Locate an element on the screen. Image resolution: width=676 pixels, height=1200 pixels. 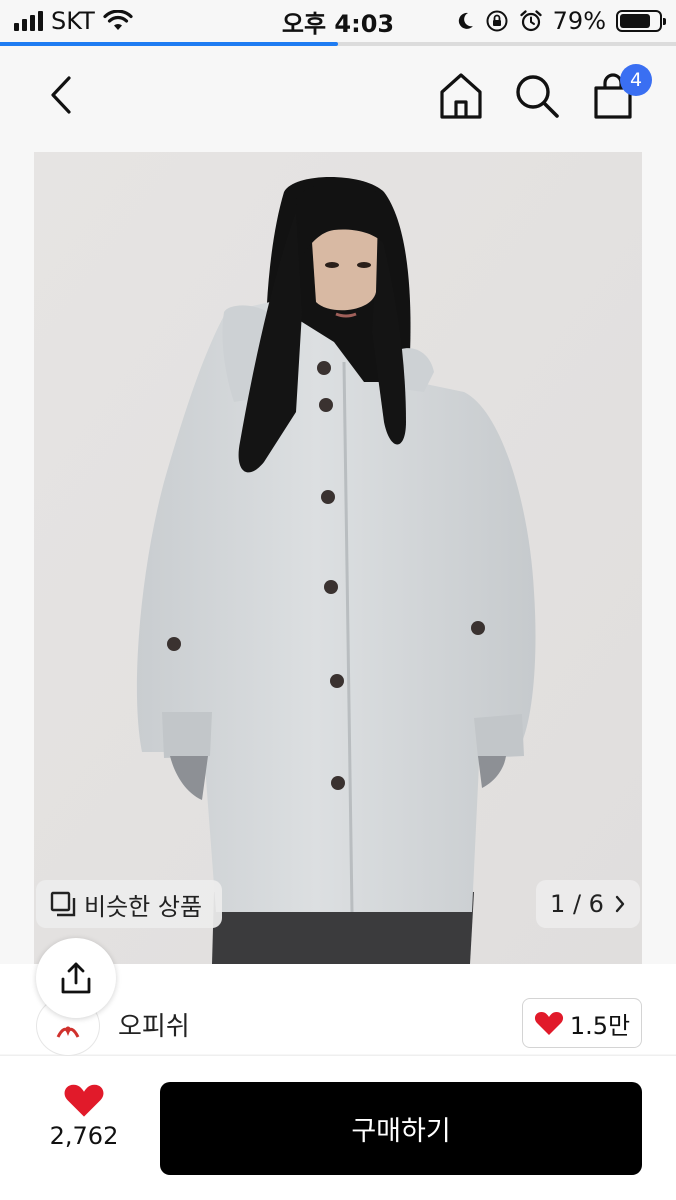
brand-logo-mark is located at coordinates (68, 1032).